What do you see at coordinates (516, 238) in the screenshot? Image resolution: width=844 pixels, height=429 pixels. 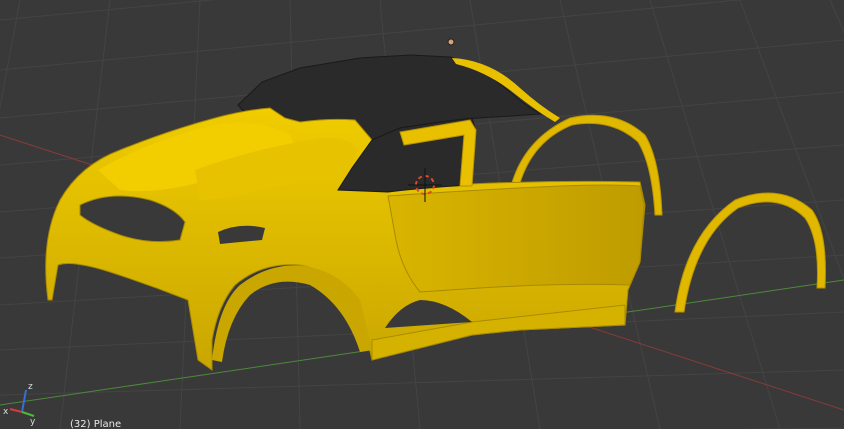 I see `door-panel` at bounding box center [516, 238].